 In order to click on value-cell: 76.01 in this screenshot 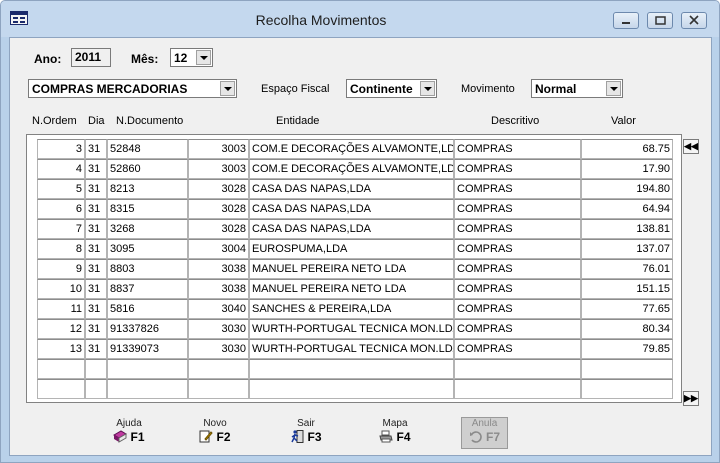, I will do `click(627, 269)`.